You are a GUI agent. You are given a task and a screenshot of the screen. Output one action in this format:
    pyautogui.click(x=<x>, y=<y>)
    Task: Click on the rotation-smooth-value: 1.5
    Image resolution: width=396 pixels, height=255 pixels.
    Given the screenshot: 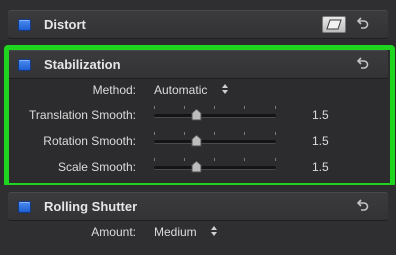 What is the action you would take?
    pyautogui.click(x=320, y=141)
    